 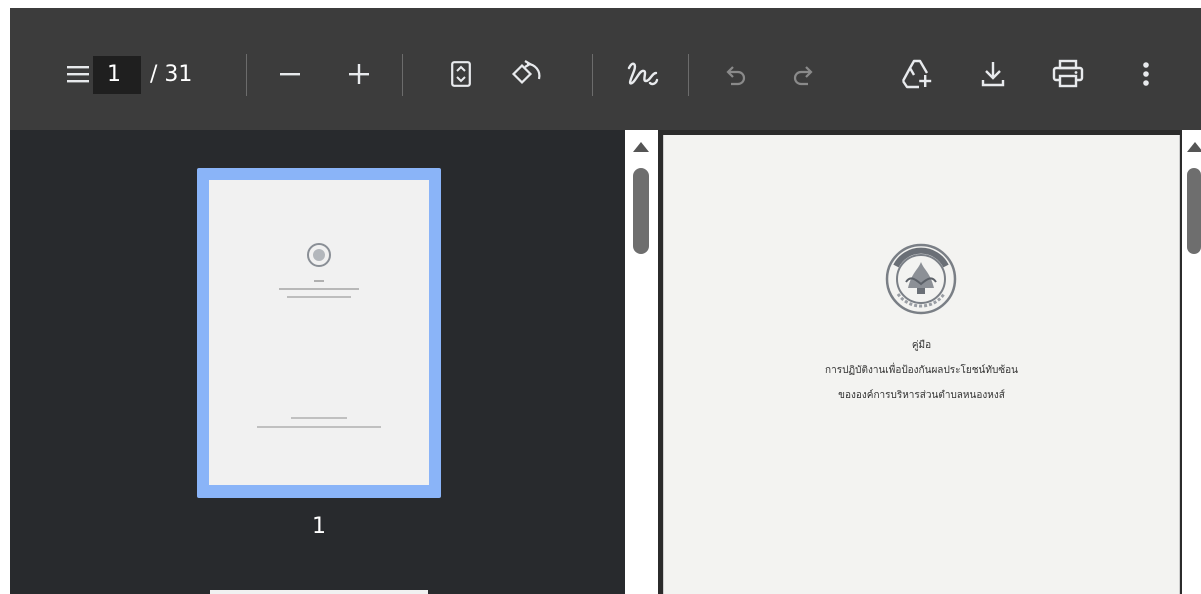 I want to click on menu-icon, so click(x=78, y=74).